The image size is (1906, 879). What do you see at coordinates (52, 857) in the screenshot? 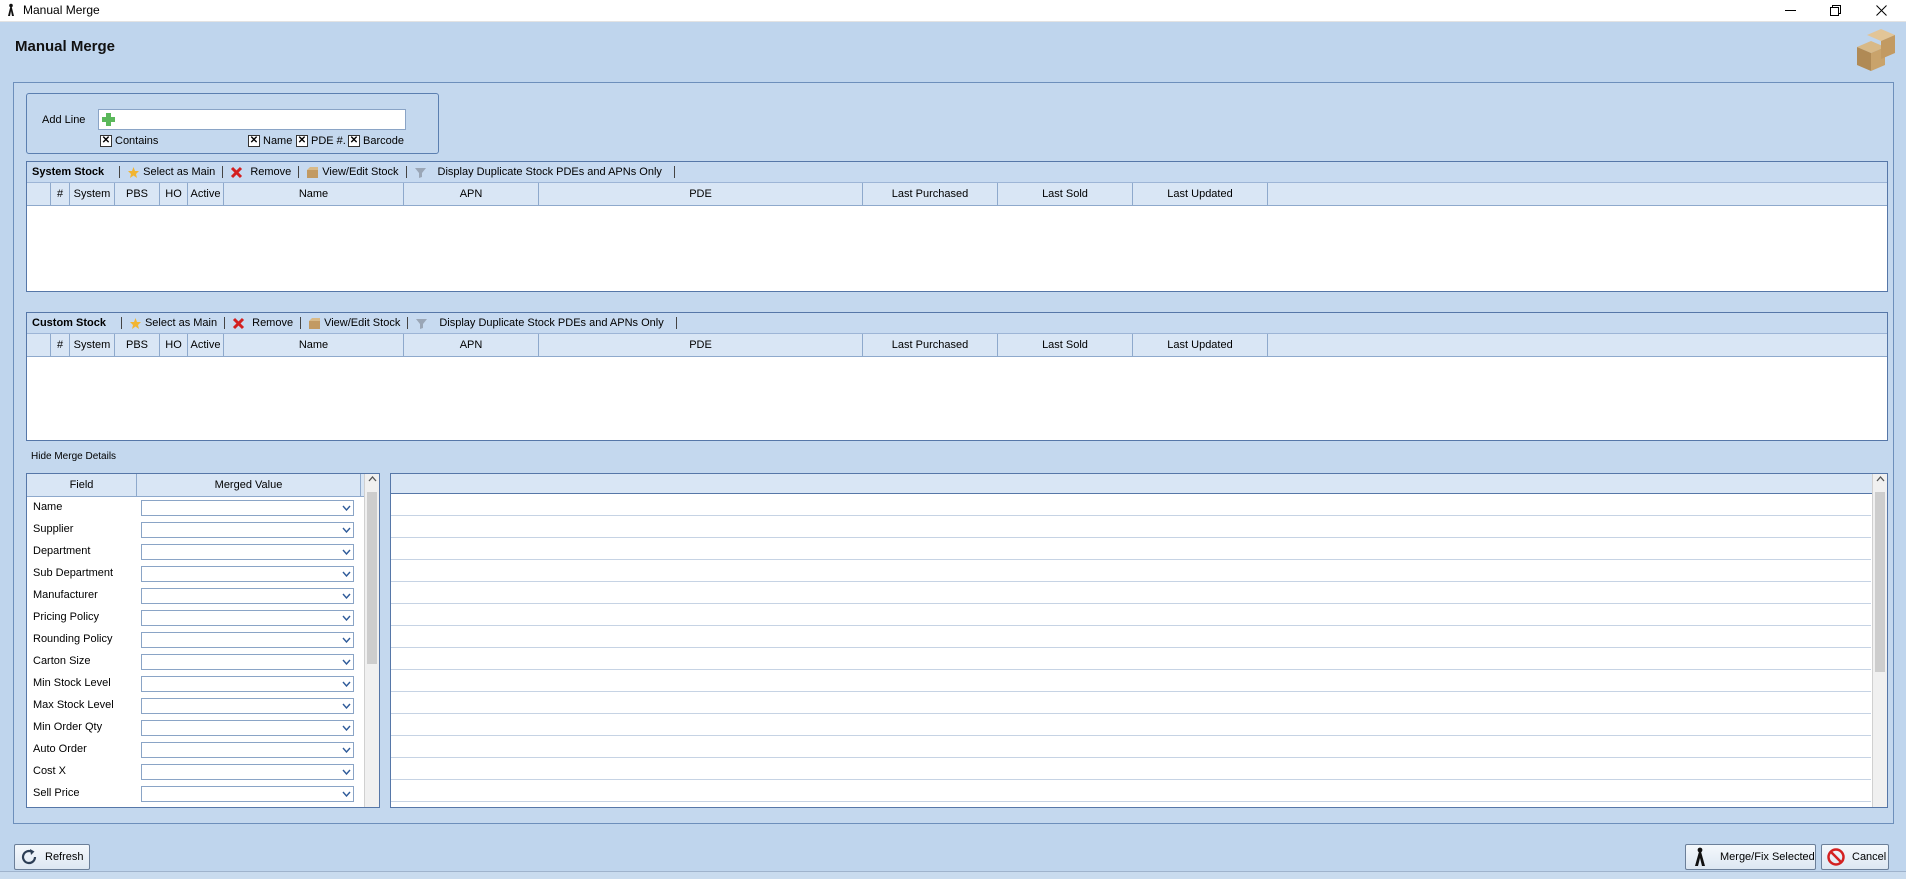
I see `refresh-button: Refresh` at bounding box center [52, 857].